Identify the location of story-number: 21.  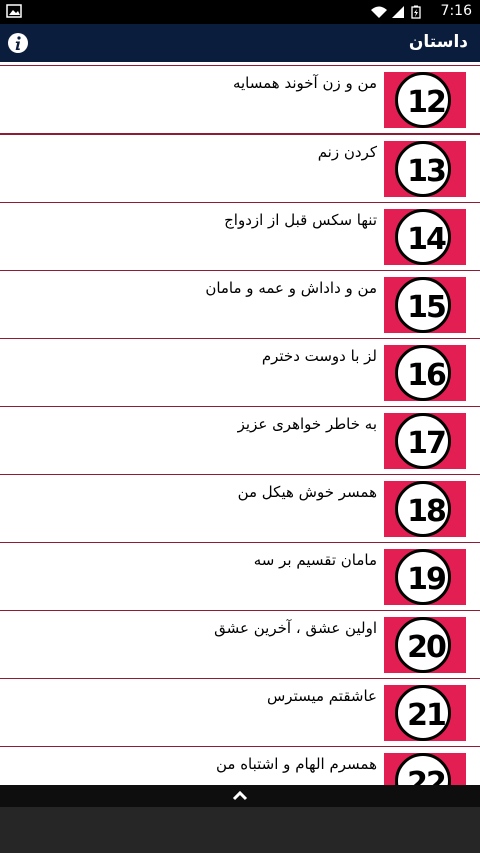
(427, 715).